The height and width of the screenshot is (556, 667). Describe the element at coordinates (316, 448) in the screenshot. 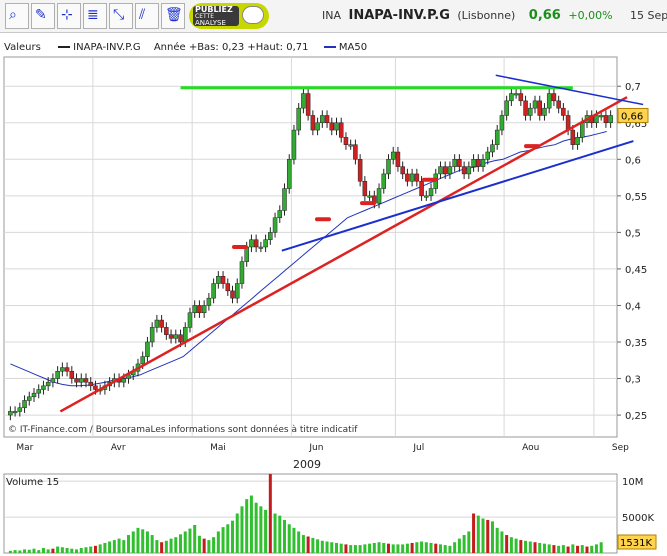

I see `x-tick-label: Jun` at that location.